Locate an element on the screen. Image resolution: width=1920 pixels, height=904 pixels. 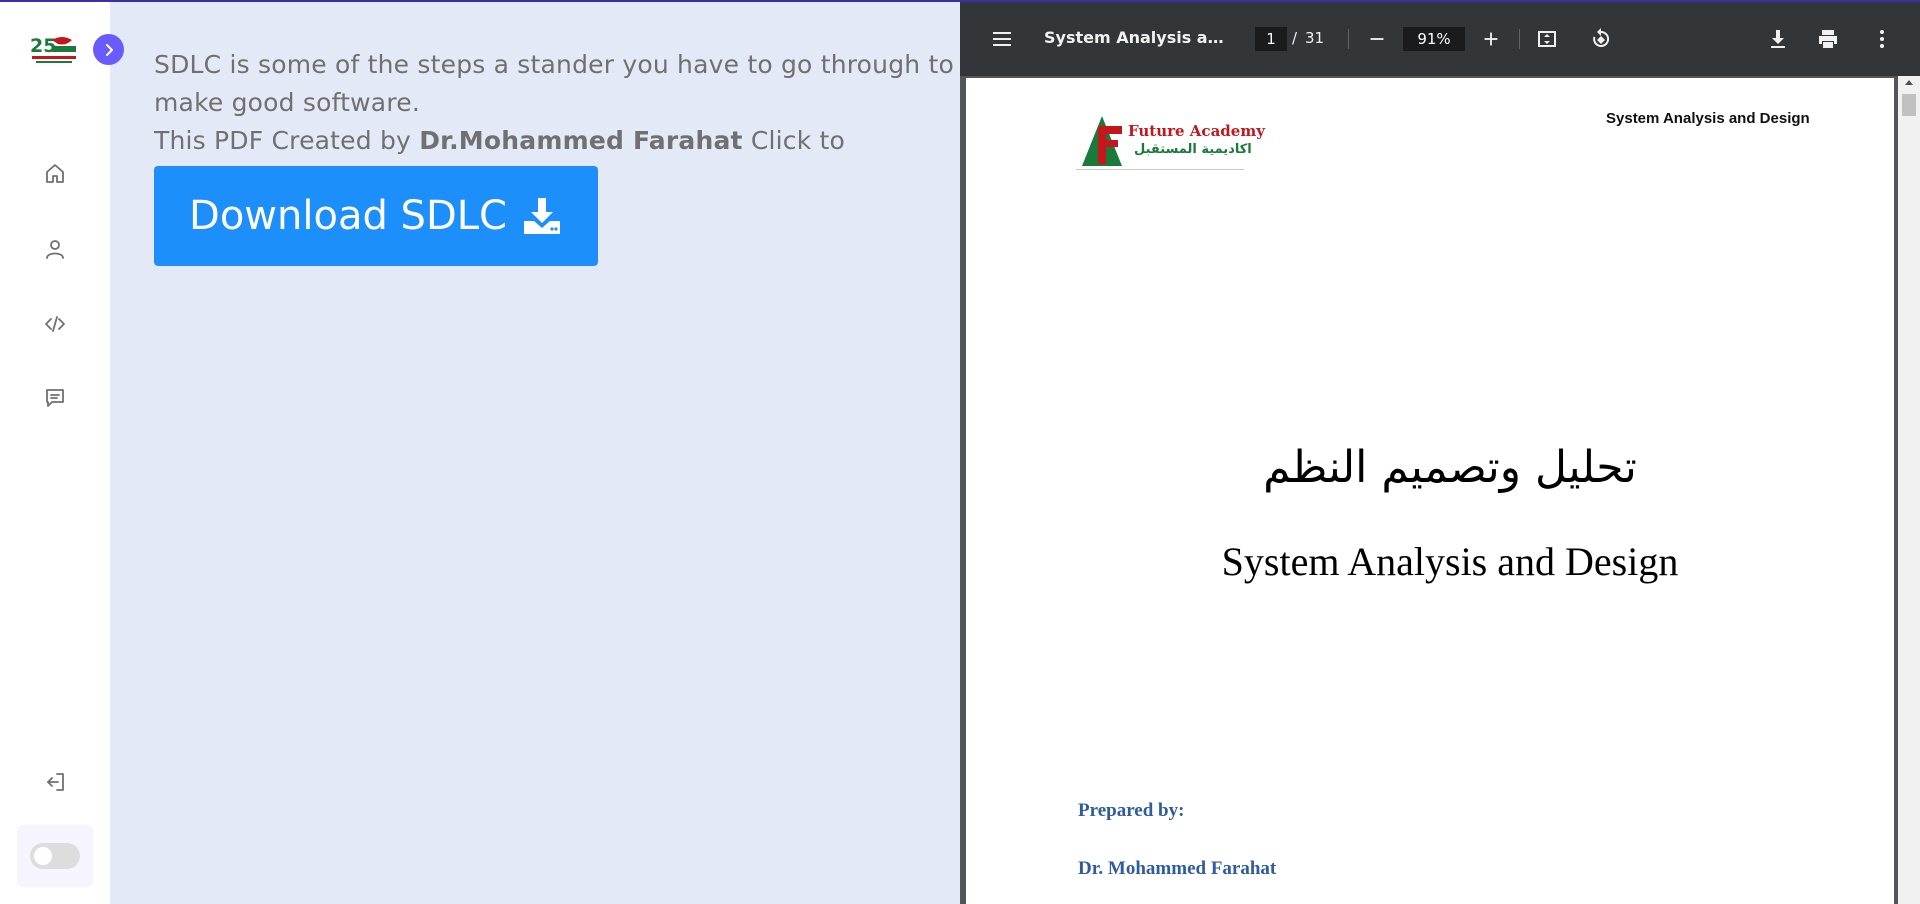
nav-messages is located at coordinates (55, 398).